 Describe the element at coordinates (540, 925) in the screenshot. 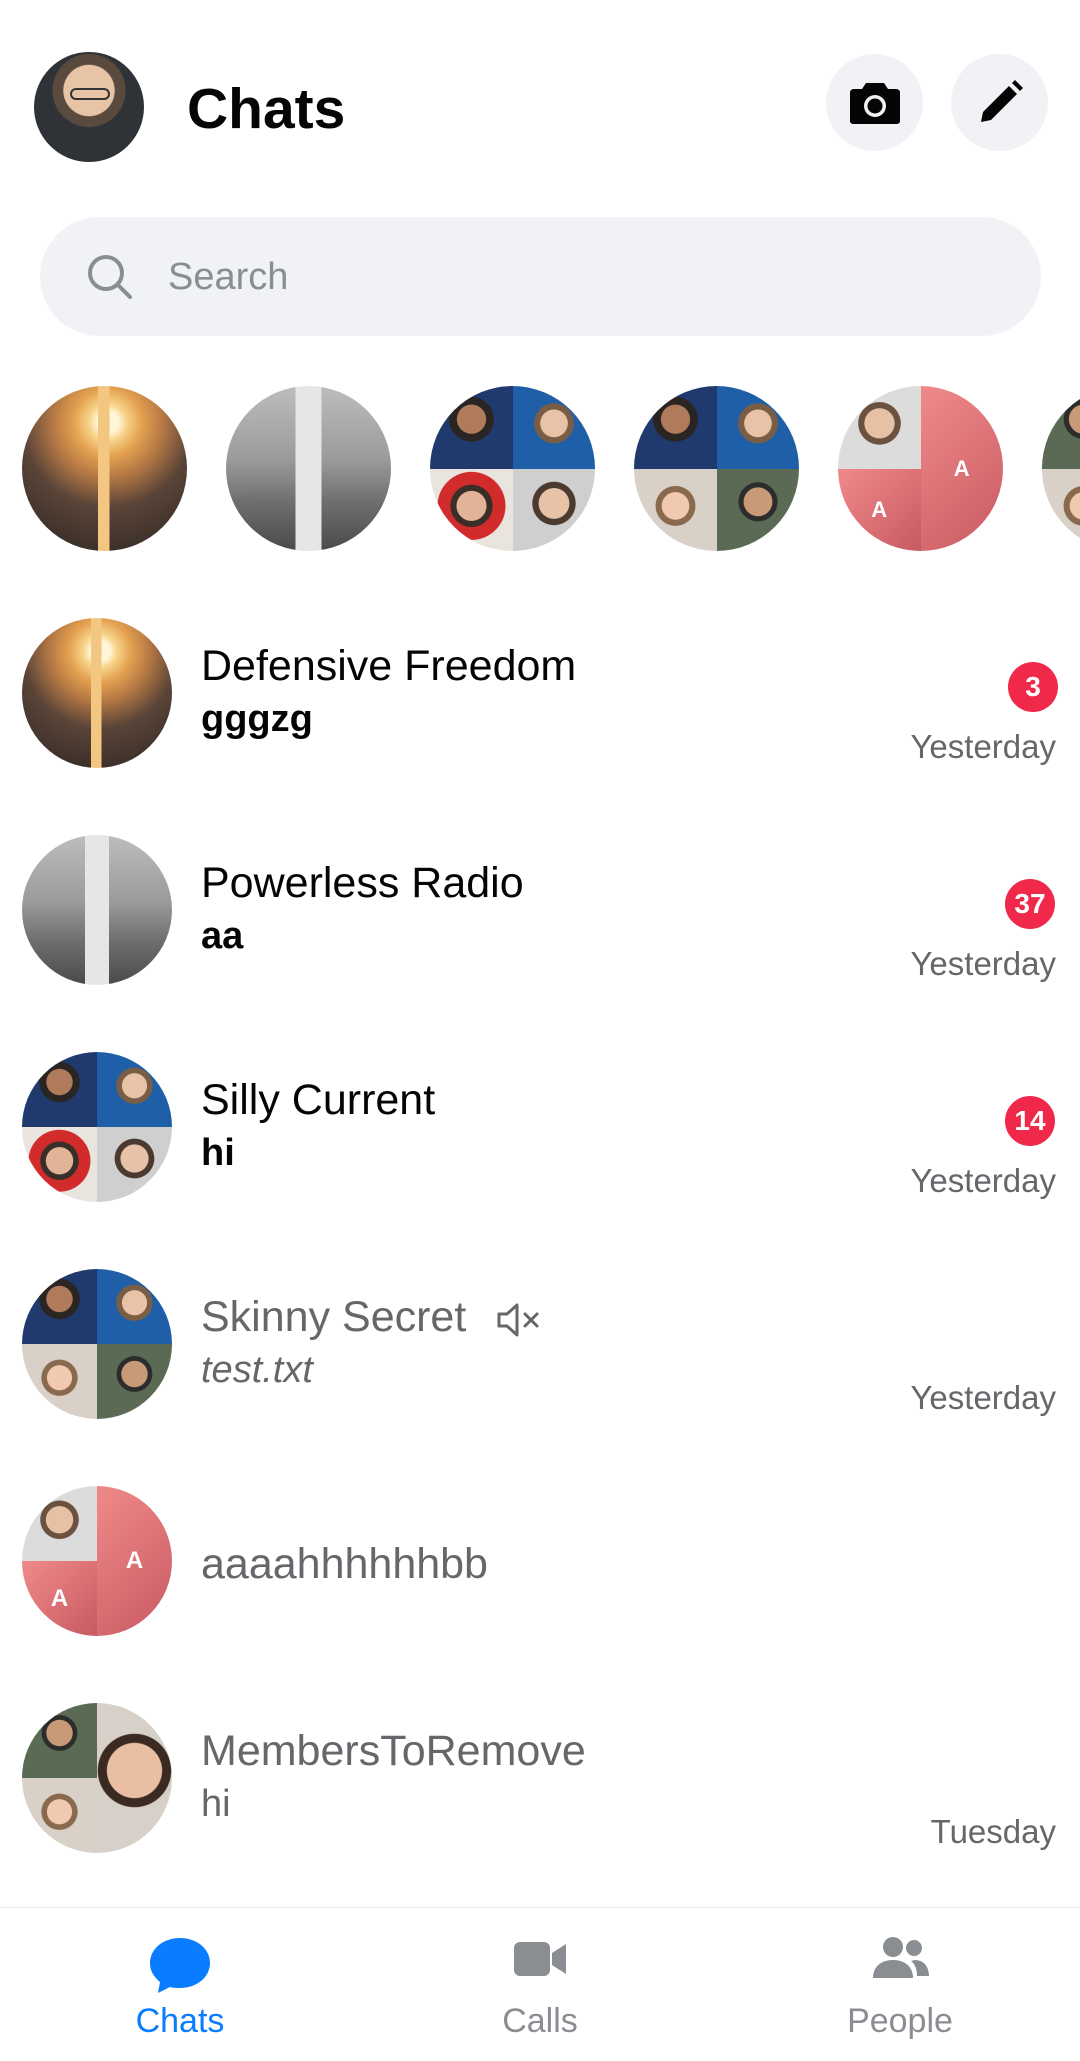

I see `chat-row-powerless-radio: Powerless Radio aa 37 Yesterday` at that location.